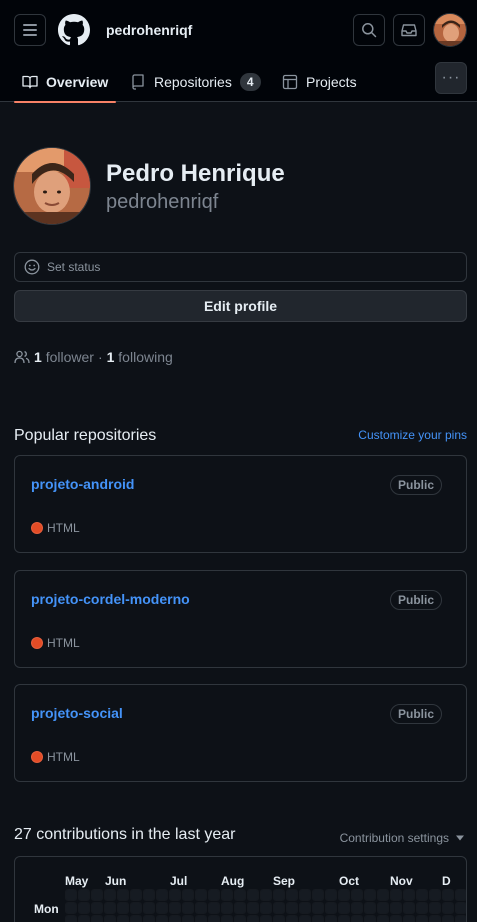  I want to click on set-status-button: Set status, so click(240, 267).